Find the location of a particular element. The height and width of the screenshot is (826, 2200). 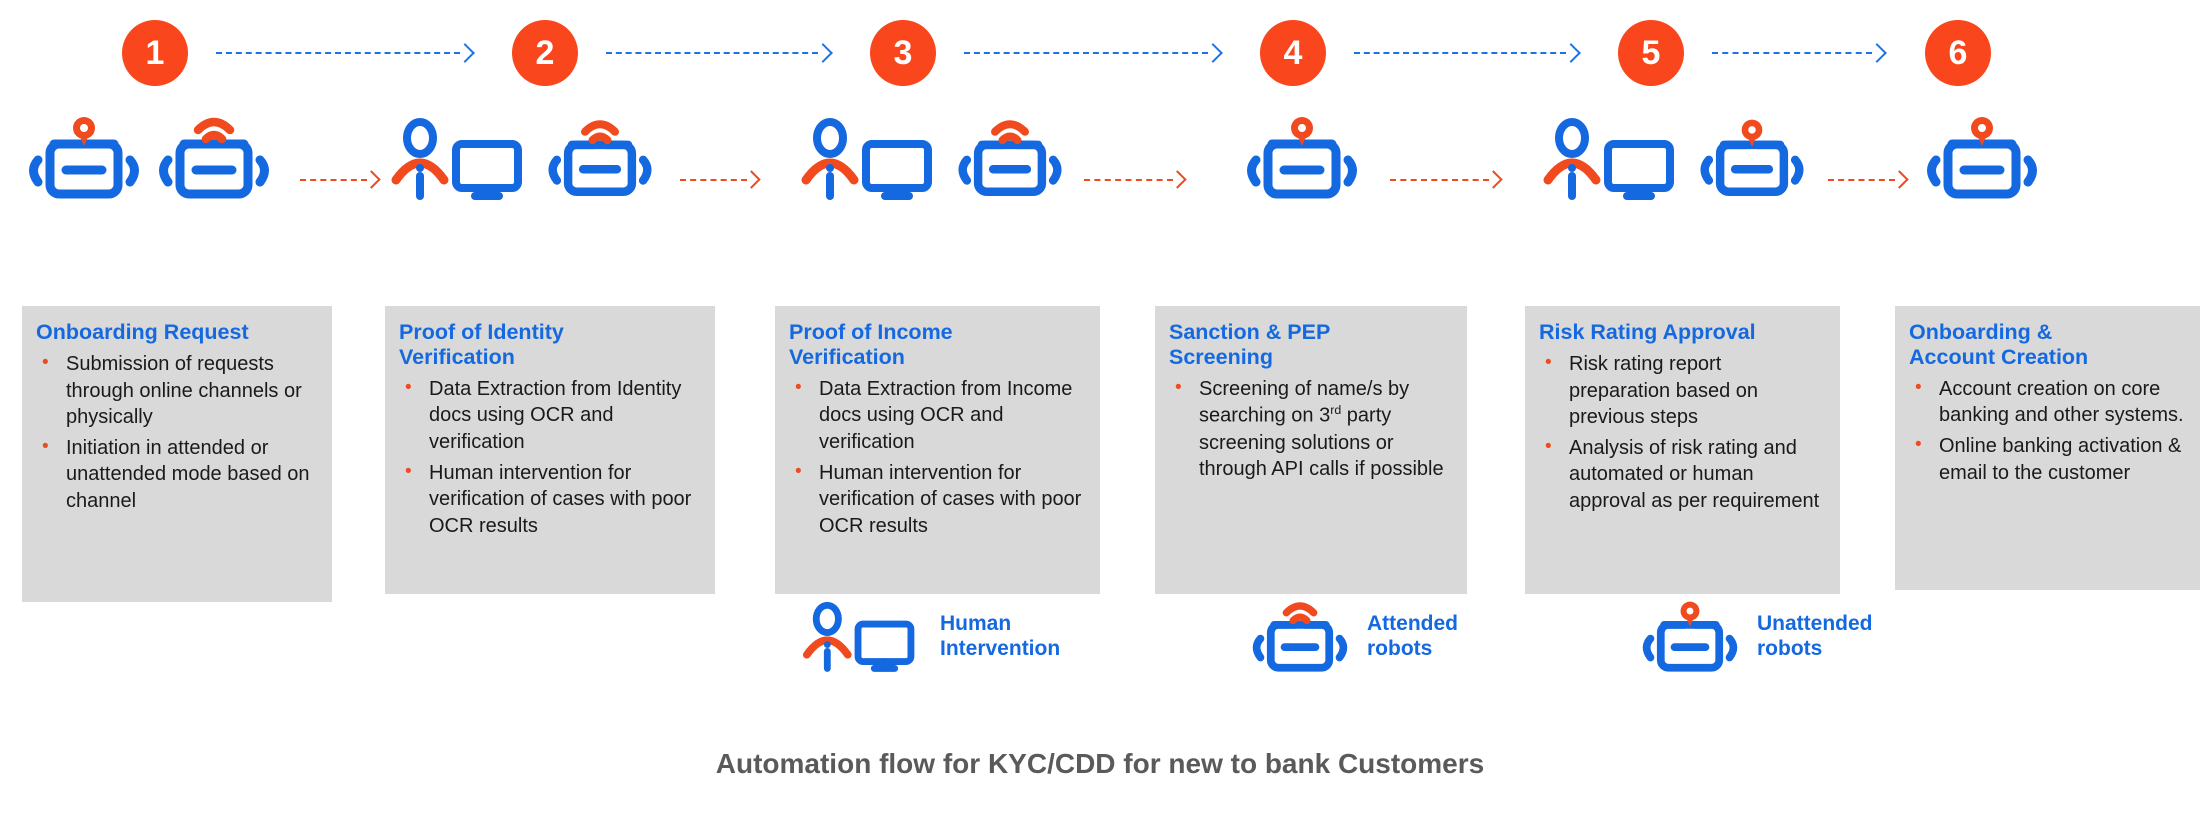

step-number-label: 1 is located at coordinates (155, 53).